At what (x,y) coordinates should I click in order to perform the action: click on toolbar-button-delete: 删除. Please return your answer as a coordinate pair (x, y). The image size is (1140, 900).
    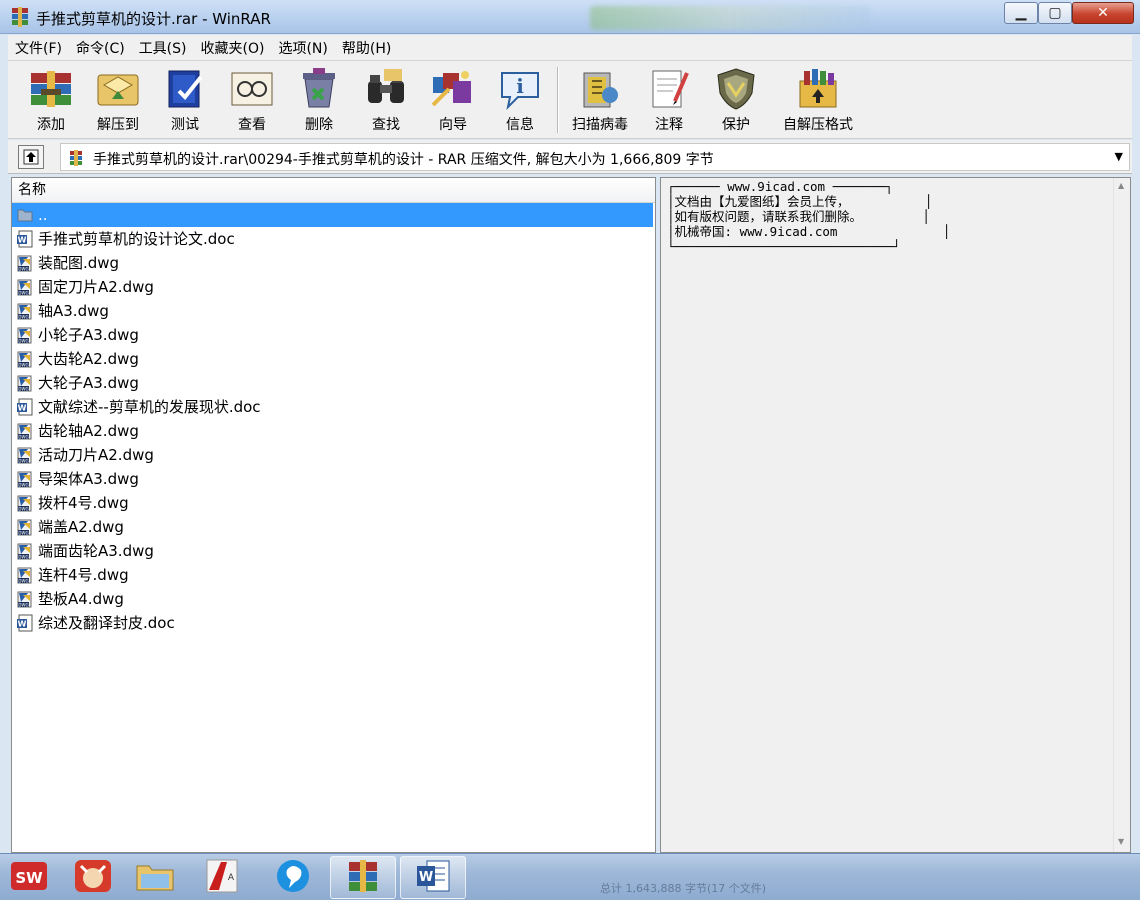
    Looking at the image, I should click on (319, 100).